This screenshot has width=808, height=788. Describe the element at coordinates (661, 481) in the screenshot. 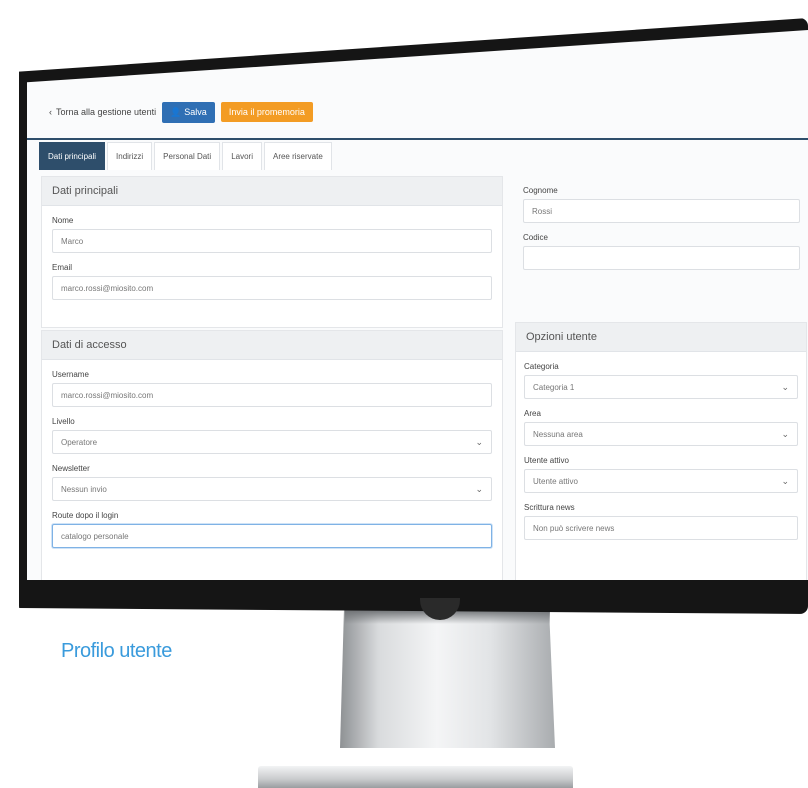

I see `attivo-select: Utente attivo ⌄` at that location.